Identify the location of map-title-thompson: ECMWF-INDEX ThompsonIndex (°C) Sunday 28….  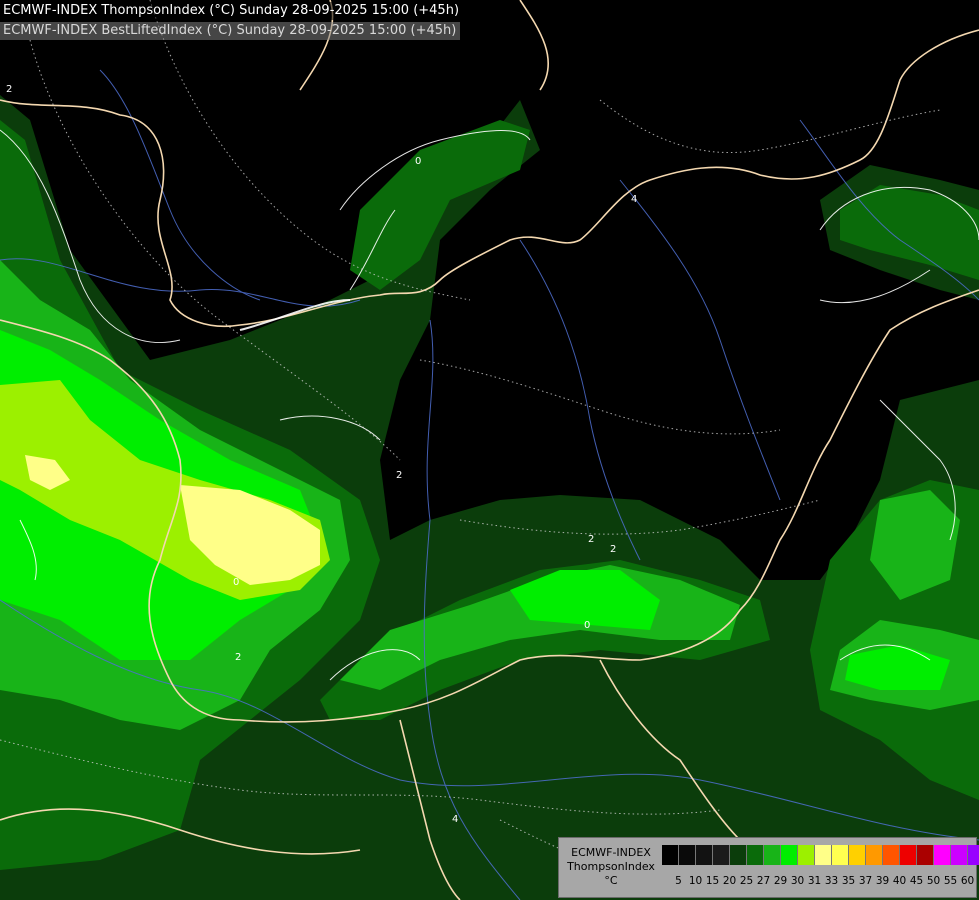
(232, 11).